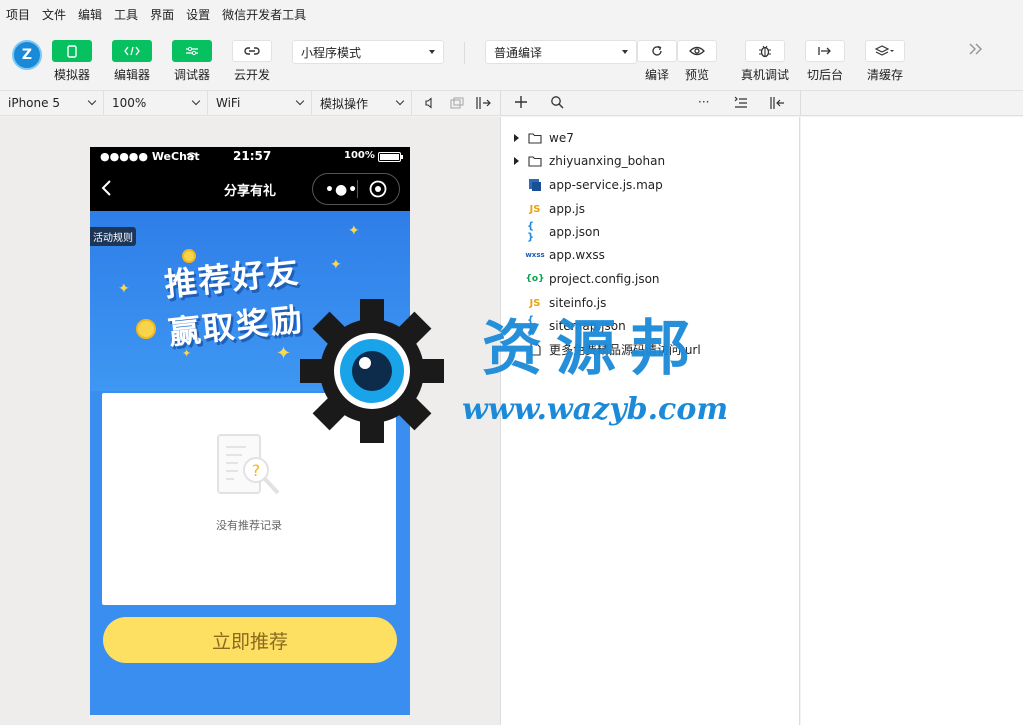  What do you see at coordinates (765, 51) in the screenshot?
I see `bug-icon` at bounding box center [765, 51].